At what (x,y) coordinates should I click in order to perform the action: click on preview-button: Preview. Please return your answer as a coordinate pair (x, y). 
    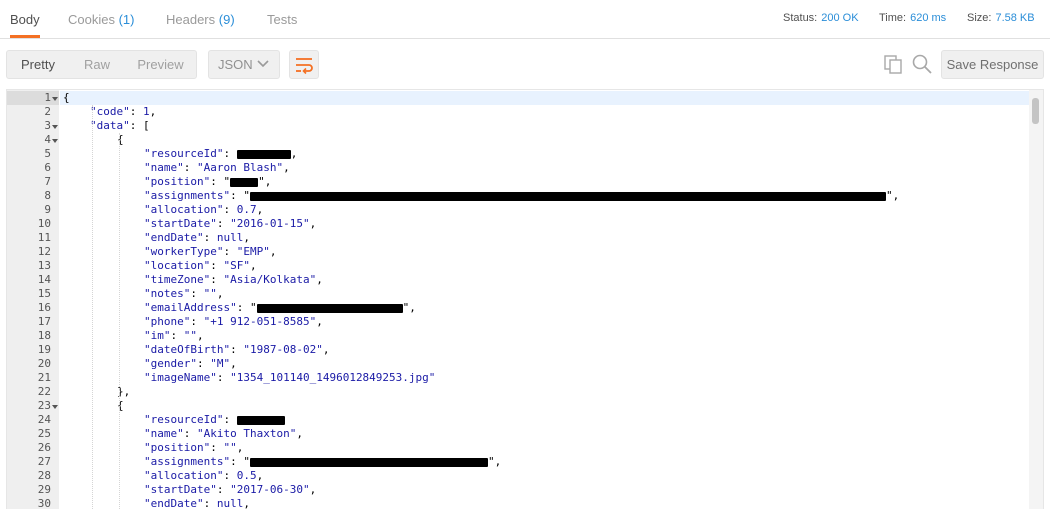
    Looking at the image, I should click on (160, 64).